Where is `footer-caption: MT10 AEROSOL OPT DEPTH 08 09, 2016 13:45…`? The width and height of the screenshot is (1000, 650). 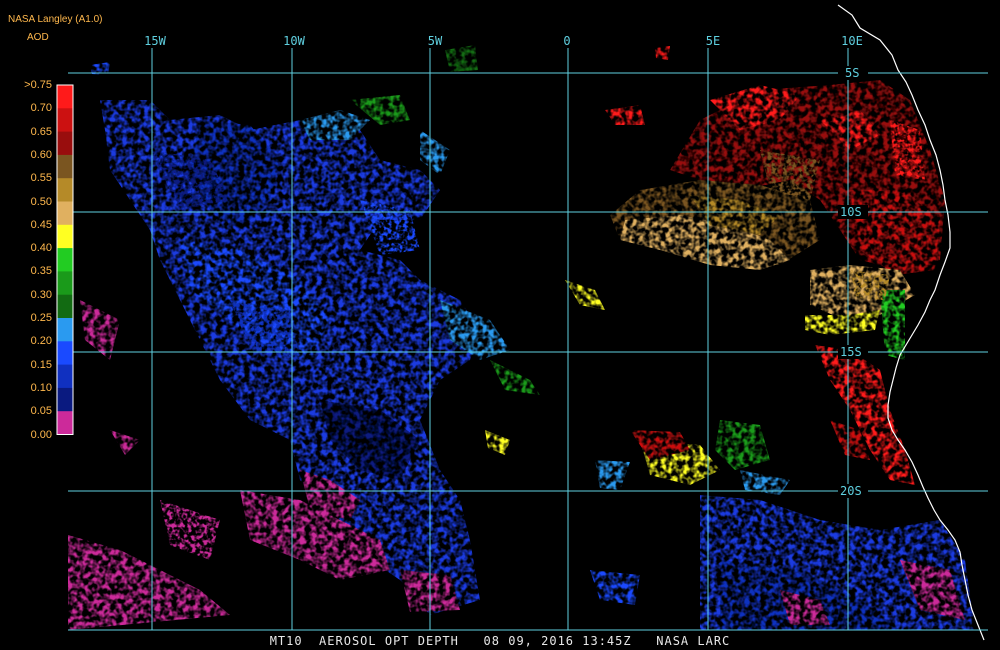 footer-caption: MT10 AEROSOL OPT DEPTH 08 09, 2016 13:45… is located at coordinates (500, 641).